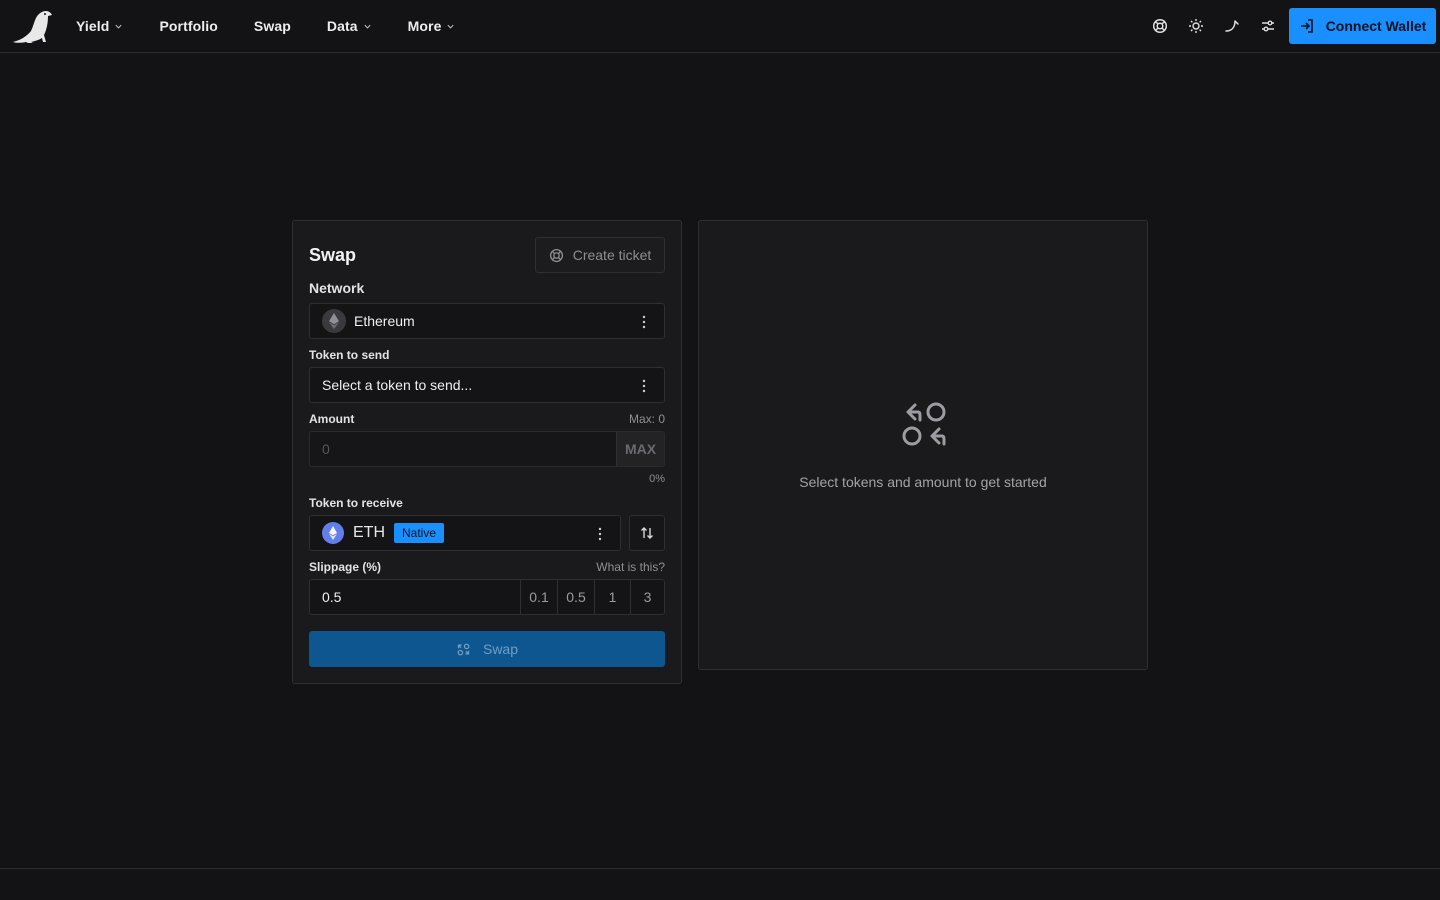  What do you see at coordinates (720, 884) in the screenshot?
I see `footer` at bounding box center [720, 884].